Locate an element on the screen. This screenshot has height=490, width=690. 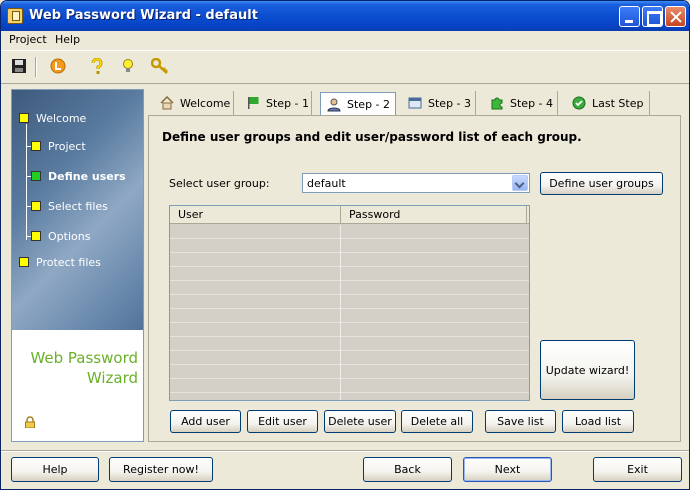
tab-step-4: Step - 4 is located at coordinates (521, 103).